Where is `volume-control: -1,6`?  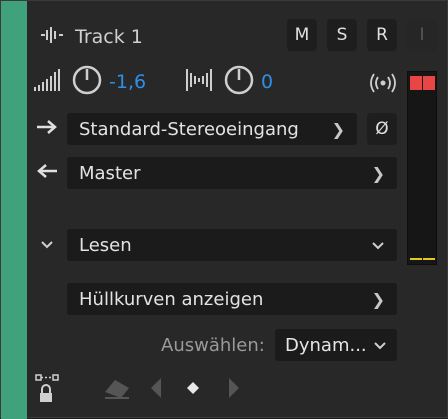
volume-control: -1,6 is located at coordinates (89, 82).